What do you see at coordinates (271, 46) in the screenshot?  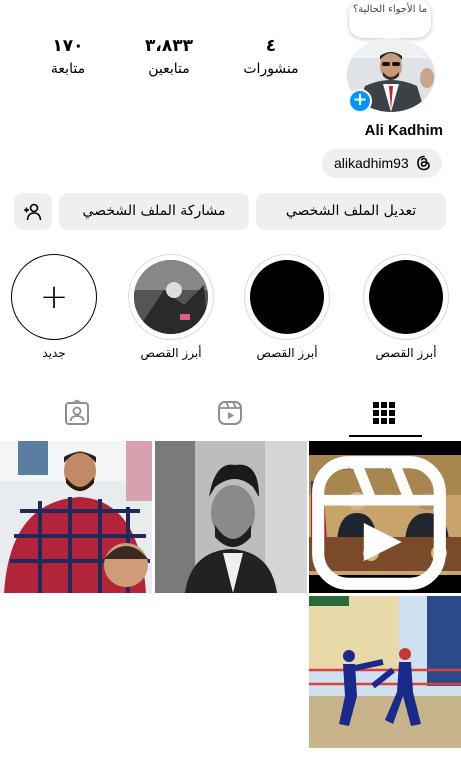 I see `posts-count: ٤` at bounding box center [271, 46].